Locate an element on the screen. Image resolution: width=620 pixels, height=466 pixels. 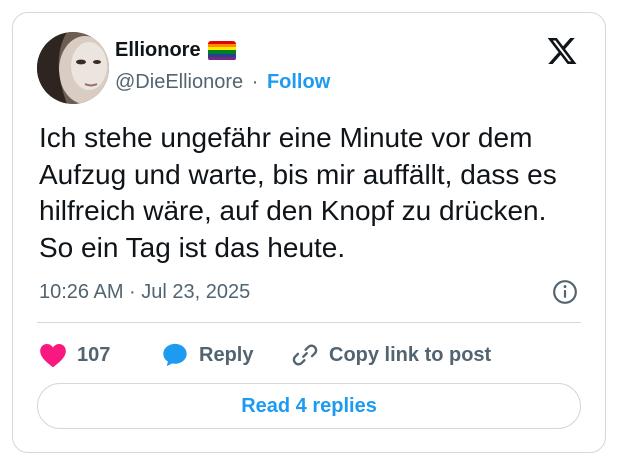
x-logo-icon is located at coordinates (562, 51).